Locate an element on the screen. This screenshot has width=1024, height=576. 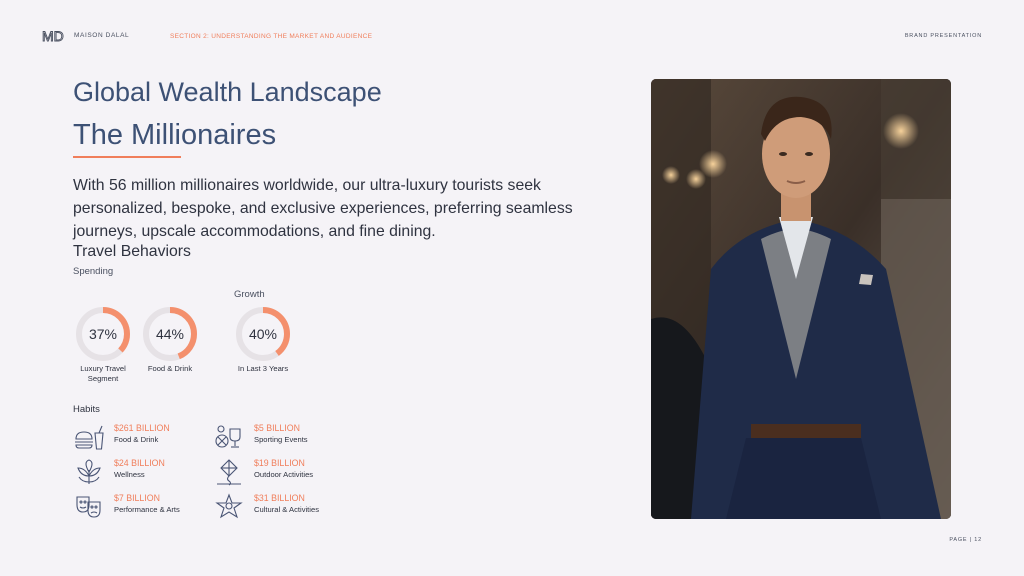
donut-caption-growth: In Last 3 Years is located at coordinates (263, 369).